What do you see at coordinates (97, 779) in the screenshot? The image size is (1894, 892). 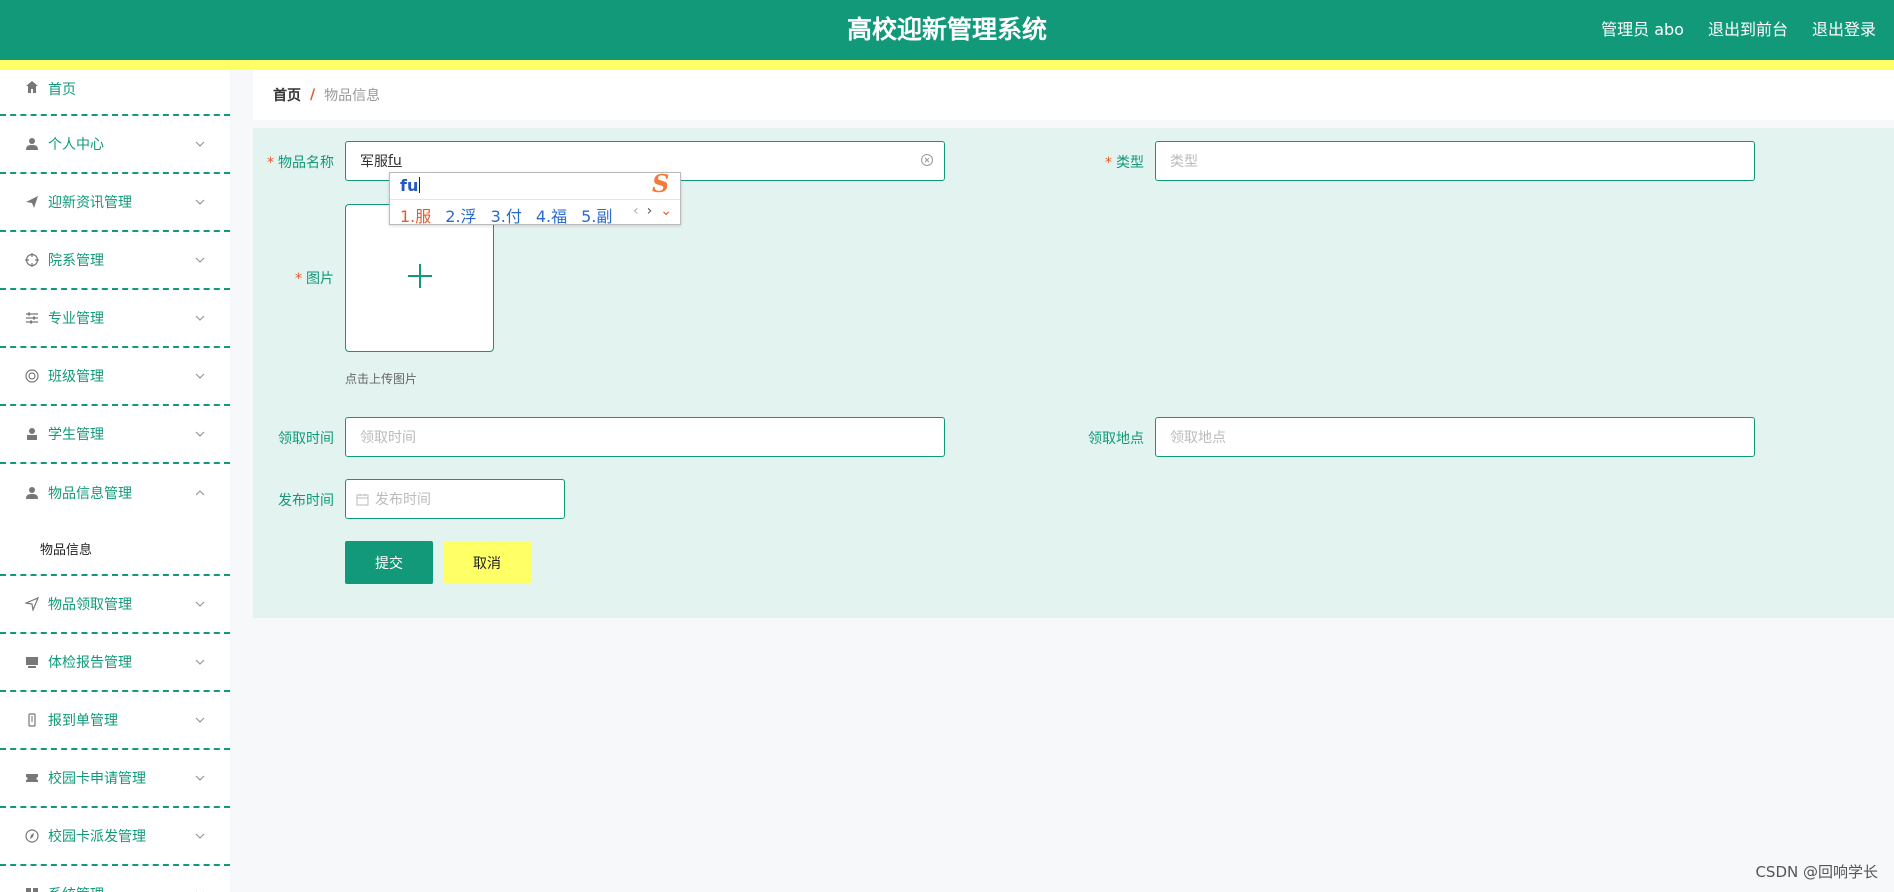 I see `sidebar-item-label: 校园卡申请管理` at bounding box center [97, 779].